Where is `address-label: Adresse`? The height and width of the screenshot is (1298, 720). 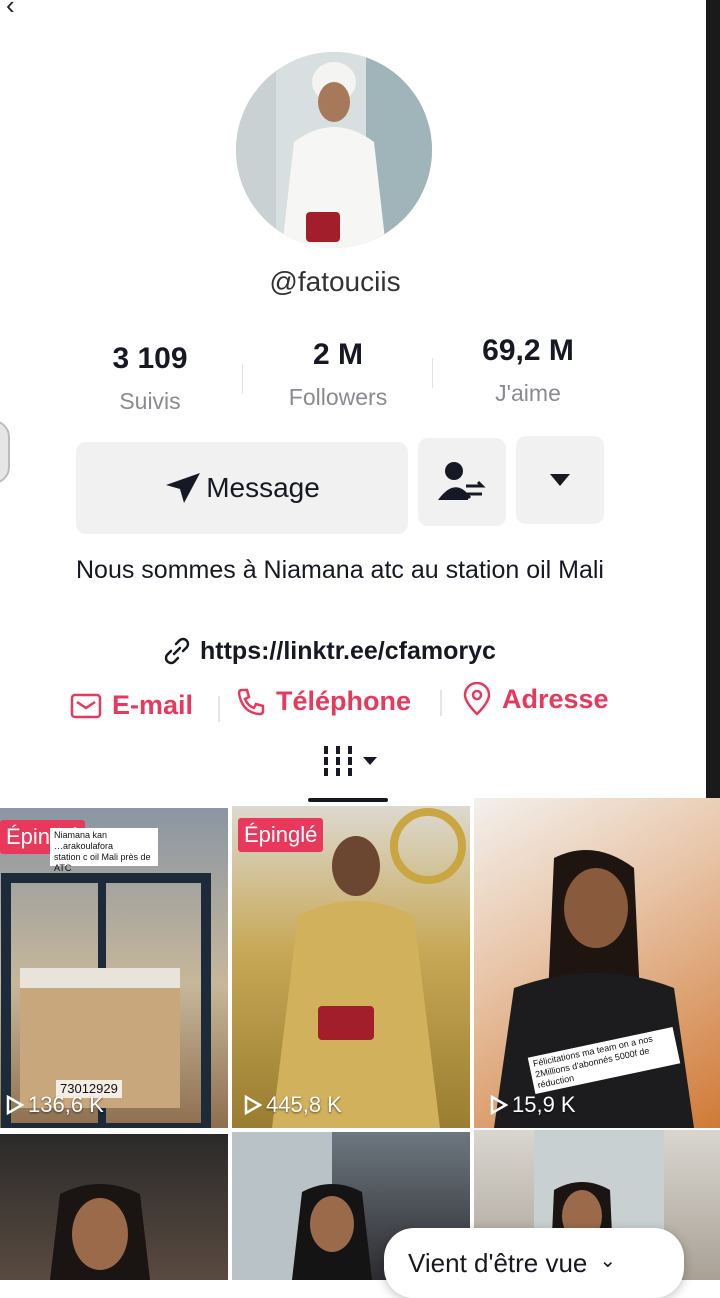
address-label: Adresse is located at coordinates (555, 698).